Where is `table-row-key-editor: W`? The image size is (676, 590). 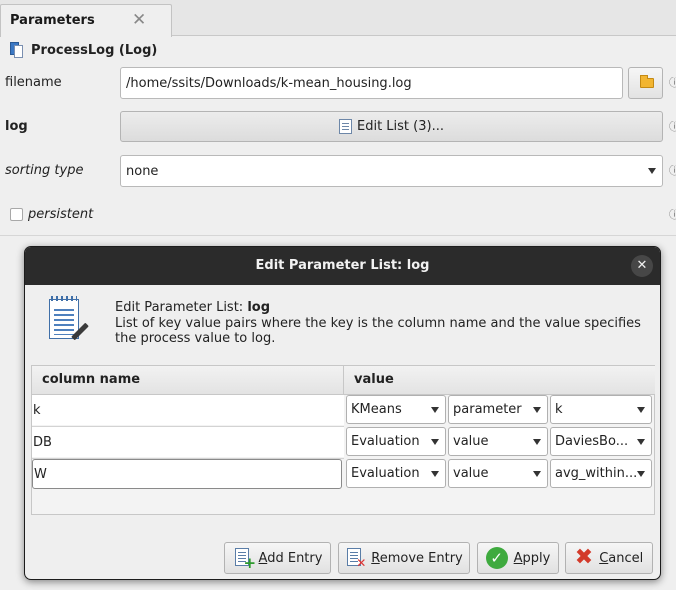
table-row-key-editor: W is located at coordinates (187, 474).